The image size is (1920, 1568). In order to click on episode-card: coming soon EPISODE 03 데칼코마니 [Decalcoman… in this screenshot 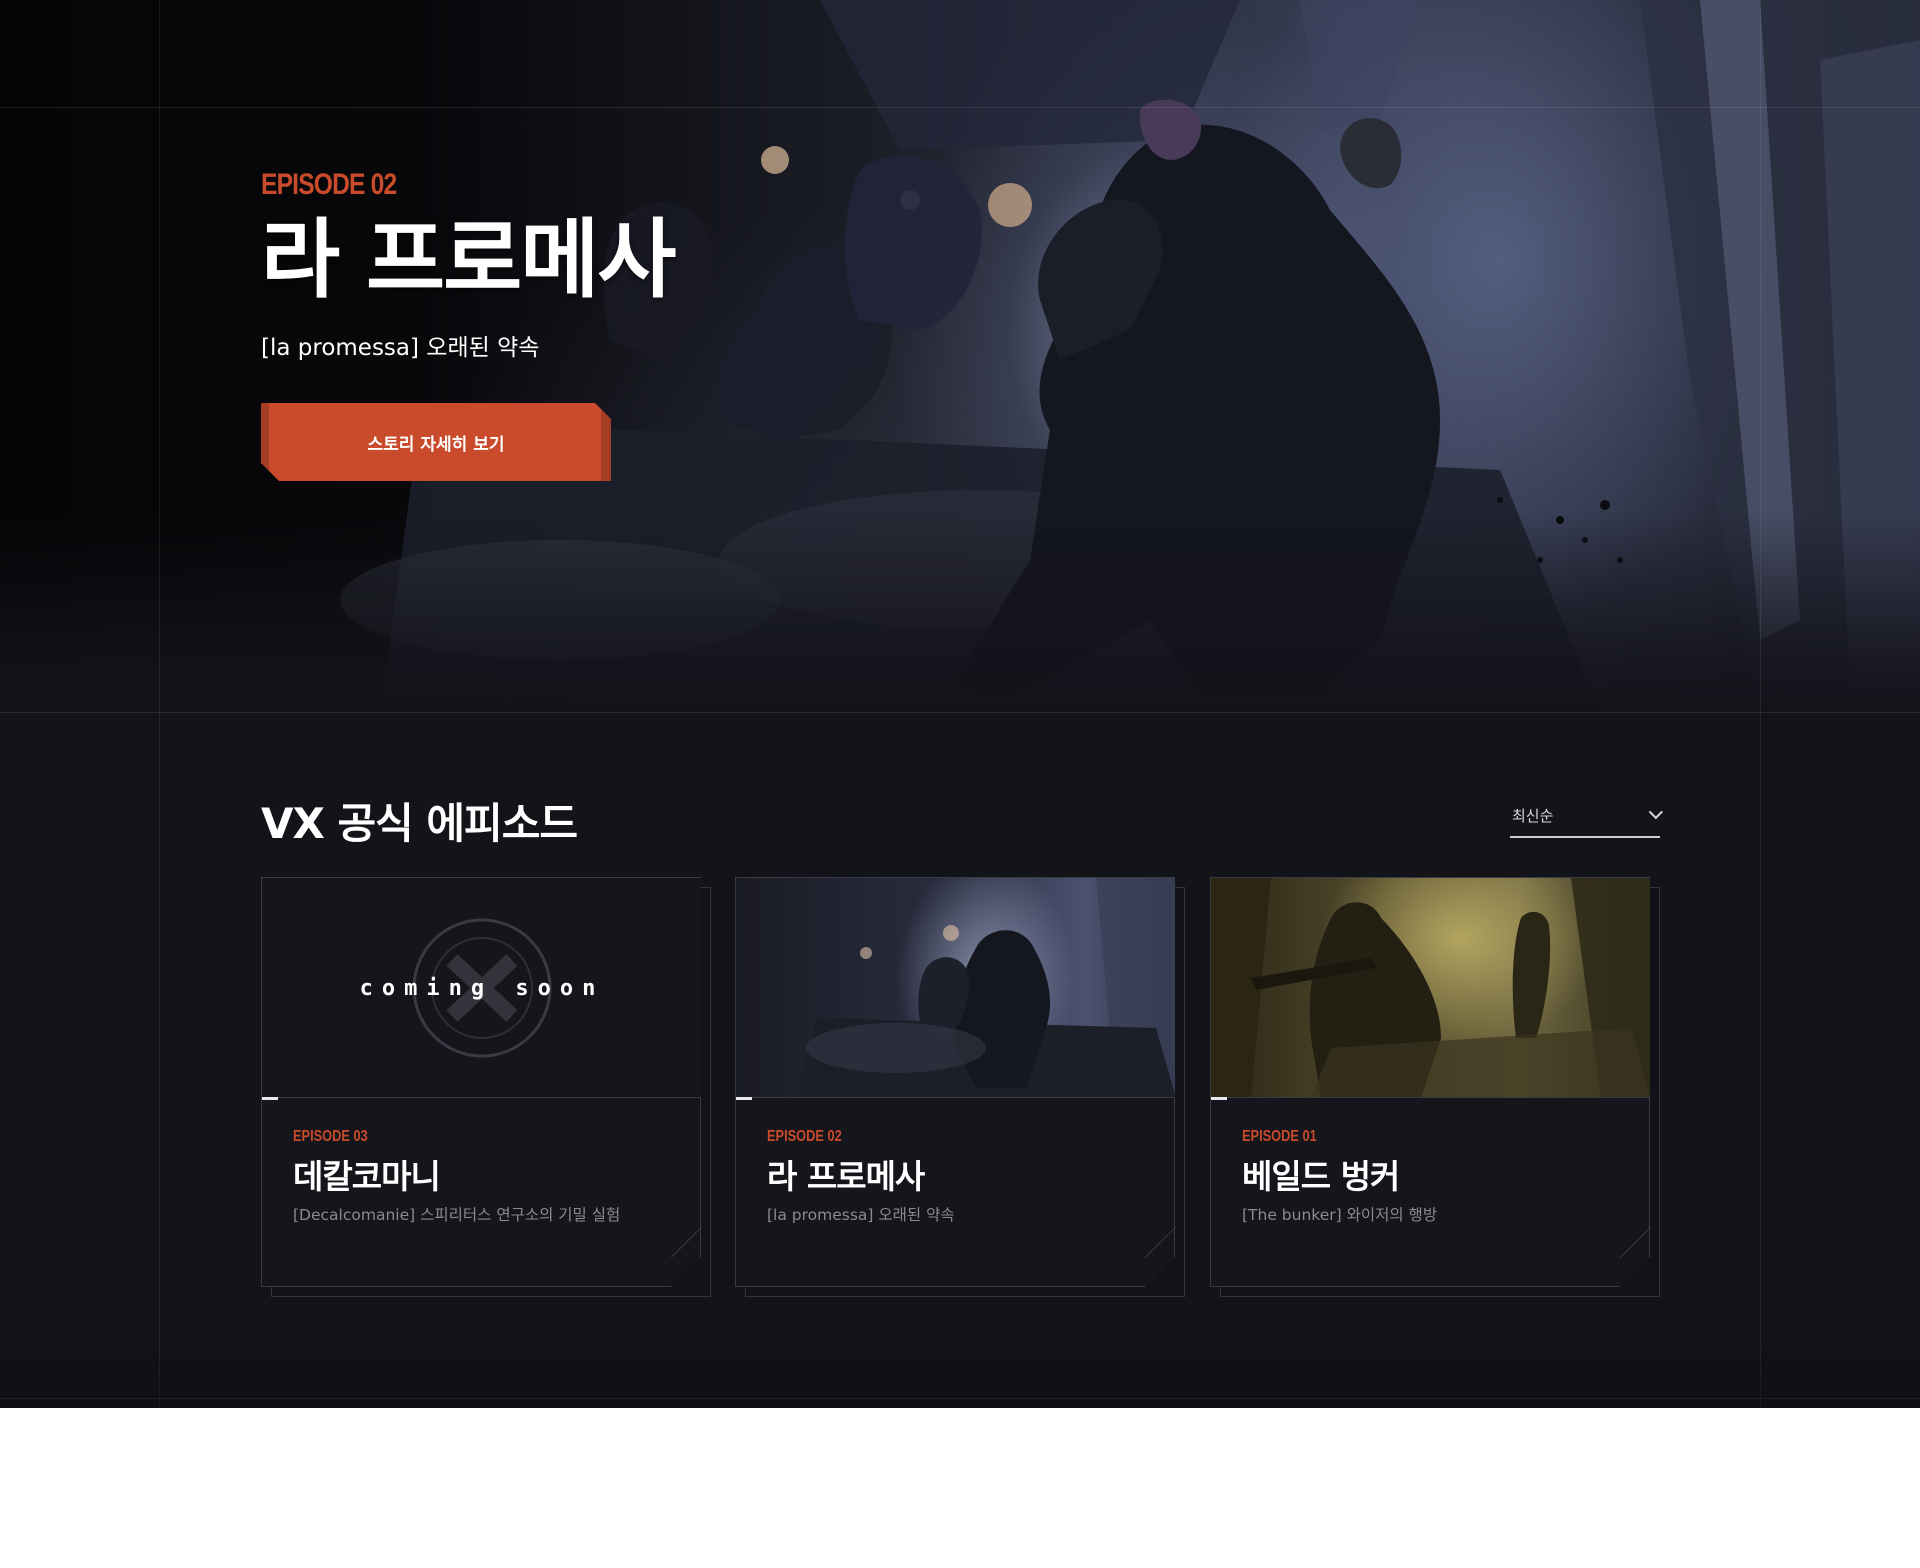, I will do `click(486, 1087)`.